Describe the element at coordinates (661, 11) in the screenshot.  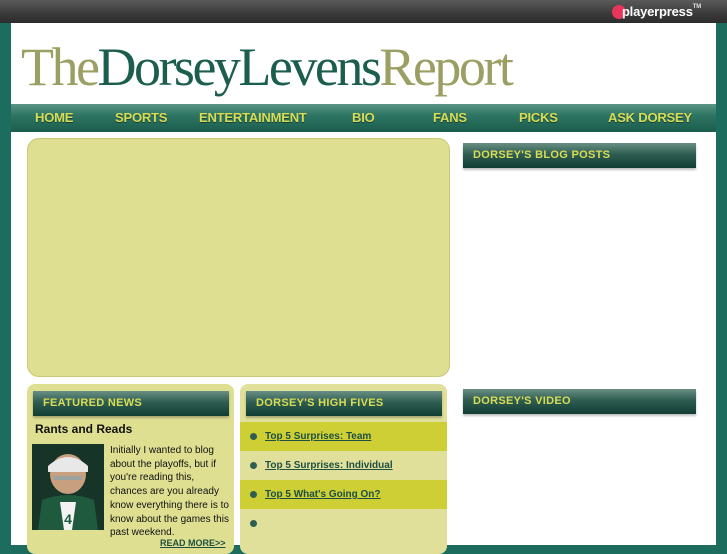
I see `playerpress-brand: playerpressTM` at that location.